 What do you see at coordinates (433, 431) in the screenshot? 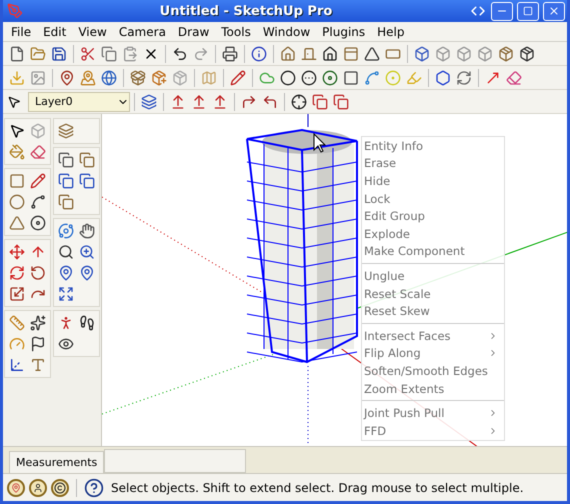
I see `menu-item: FFD` at bounding box center [433, 431].